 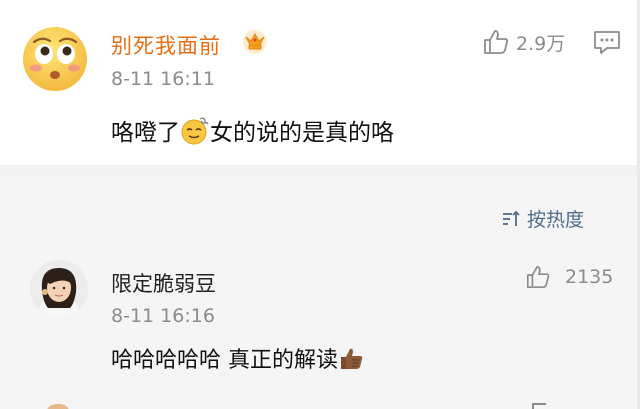 I want to click on reply-timestamp: 8-11 16:16, so click(x=163, y=316).